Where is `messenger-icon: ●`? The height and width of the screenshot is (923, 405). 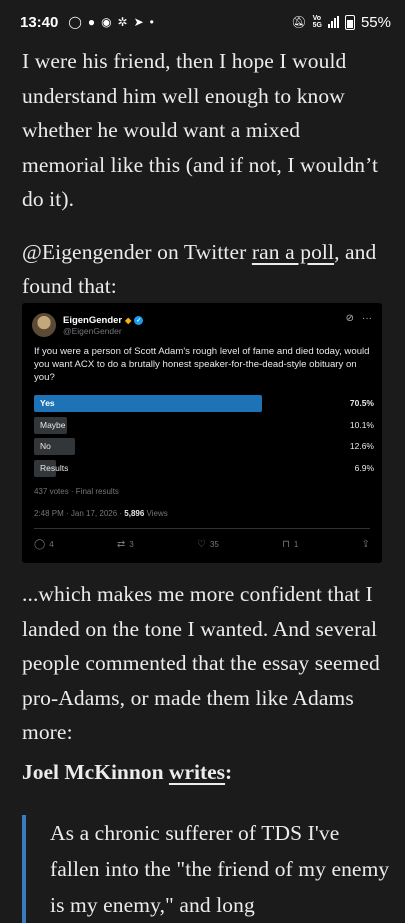 messenger-icon: ● is located at coordinates (91, 22).